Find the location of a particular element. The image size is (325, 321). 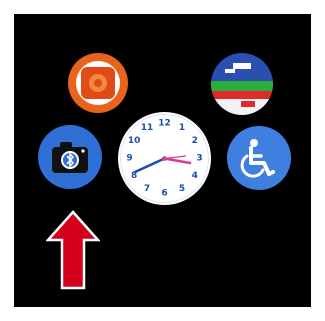

clock-numeral: 5 is located at coordinates (182, 189).